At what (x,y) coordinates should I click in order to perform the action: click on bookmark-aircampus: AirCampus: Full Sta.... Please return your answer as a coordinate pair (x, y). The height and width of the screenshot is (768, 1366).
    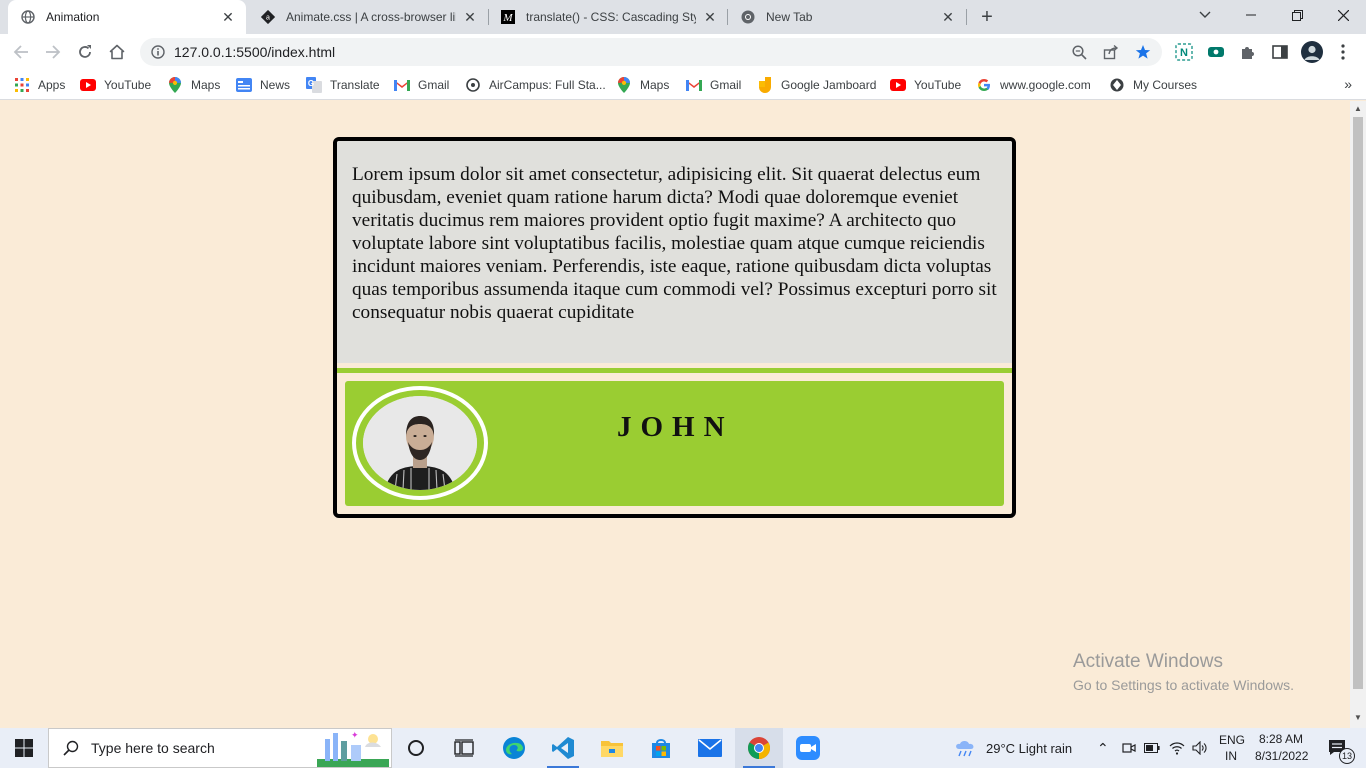
    Looking at the image, I should click on (535, 85).